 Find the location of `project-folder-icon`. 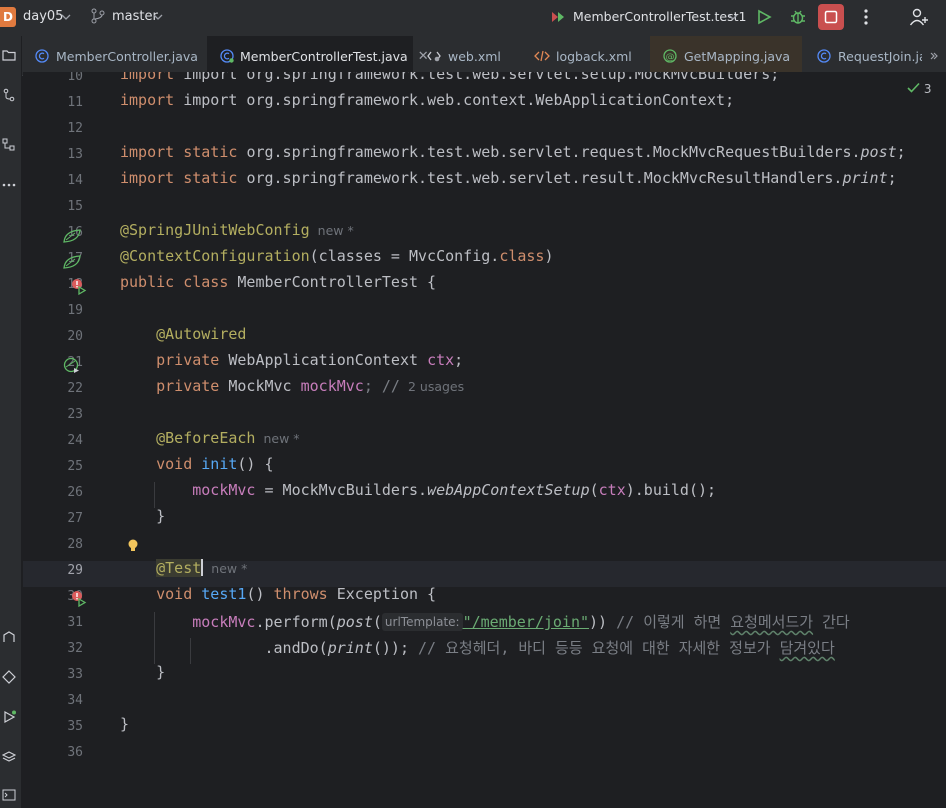

project-folder-icon is located at coordinates (9, 55).